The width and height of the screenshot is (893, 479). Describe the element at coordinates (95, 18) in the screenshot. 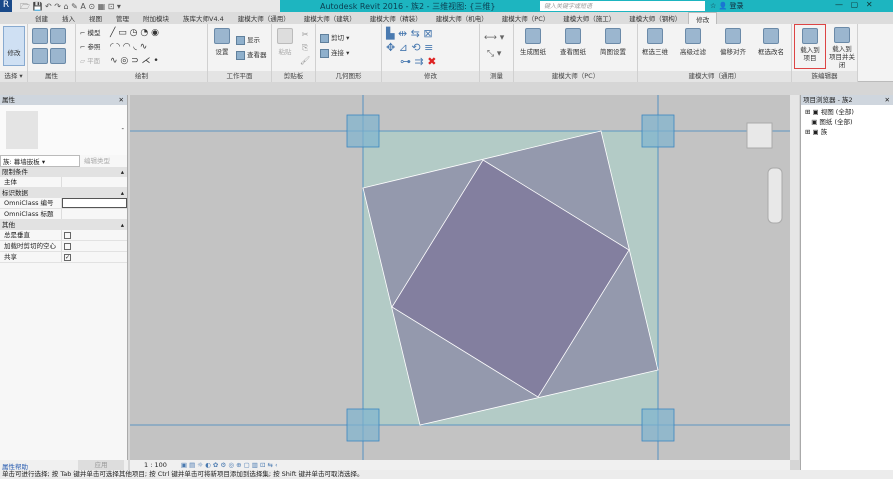

I see `tab-2: 视图` at that location.